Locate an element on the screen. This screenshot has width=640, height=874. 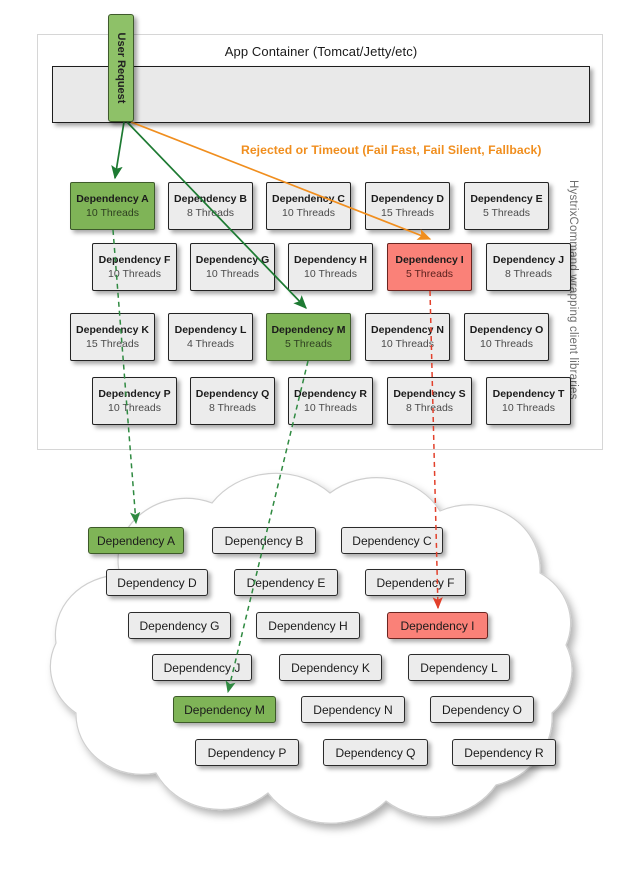
app-dependency-name: Dependency F is located at coordinates (134, 260).